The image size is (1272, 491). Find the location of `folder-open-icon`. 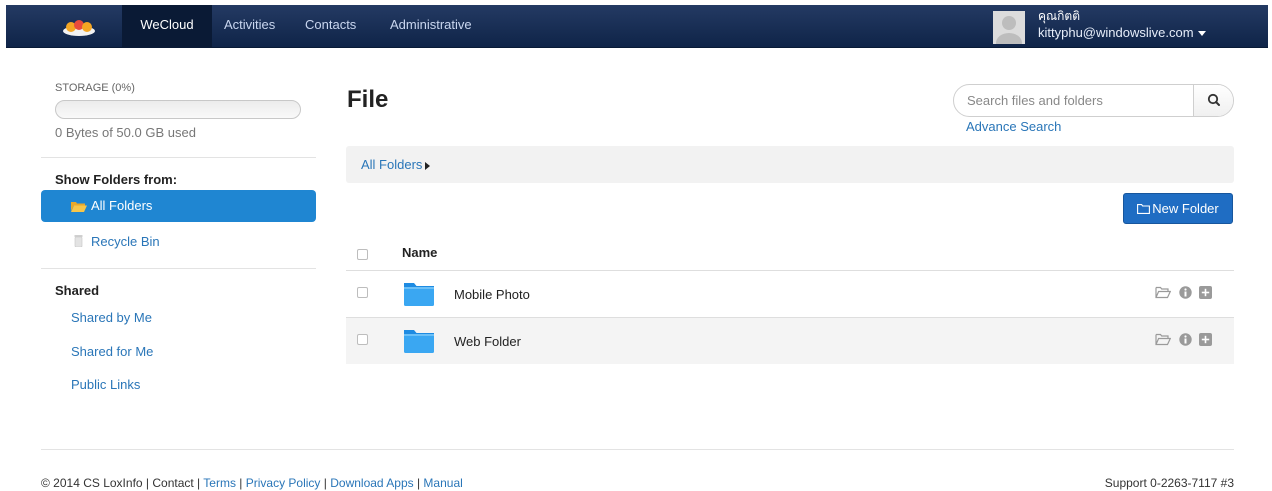

folder-open-icon is located at coordinates (79, 207).